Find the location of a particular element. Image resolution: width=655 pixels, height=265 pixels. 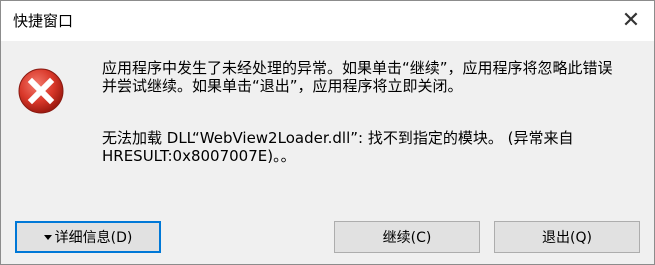

expand-triangle-icon is located at coordinates (47, 237).